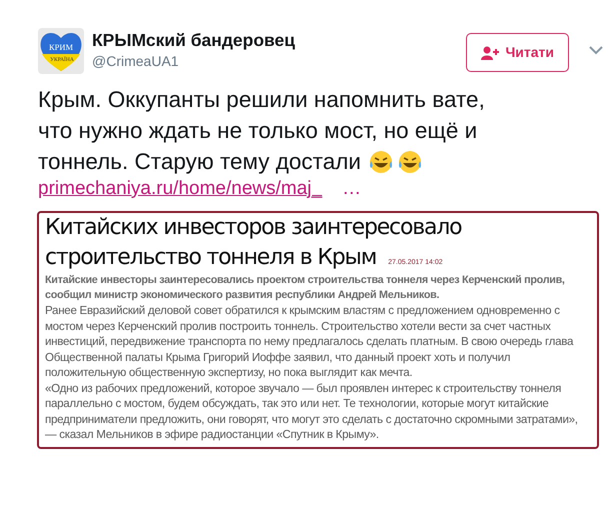 Image resolution: width=610 pixels, height=511 pixels. I want to click on article-paragraph: «Одно из рабочих предложений, которое звучало — был проявлен интерес к строительству тоннеля параллельно с мостом, будем обсуждать, так это или нет. Те технологии, которые могут китайские предприниматели предложить, они говорят, что могут это сделать с достаточно скромными затратами», — сказал Мельников в эфире радиостанции «Спутник в Крыму»., so click(312, 411).